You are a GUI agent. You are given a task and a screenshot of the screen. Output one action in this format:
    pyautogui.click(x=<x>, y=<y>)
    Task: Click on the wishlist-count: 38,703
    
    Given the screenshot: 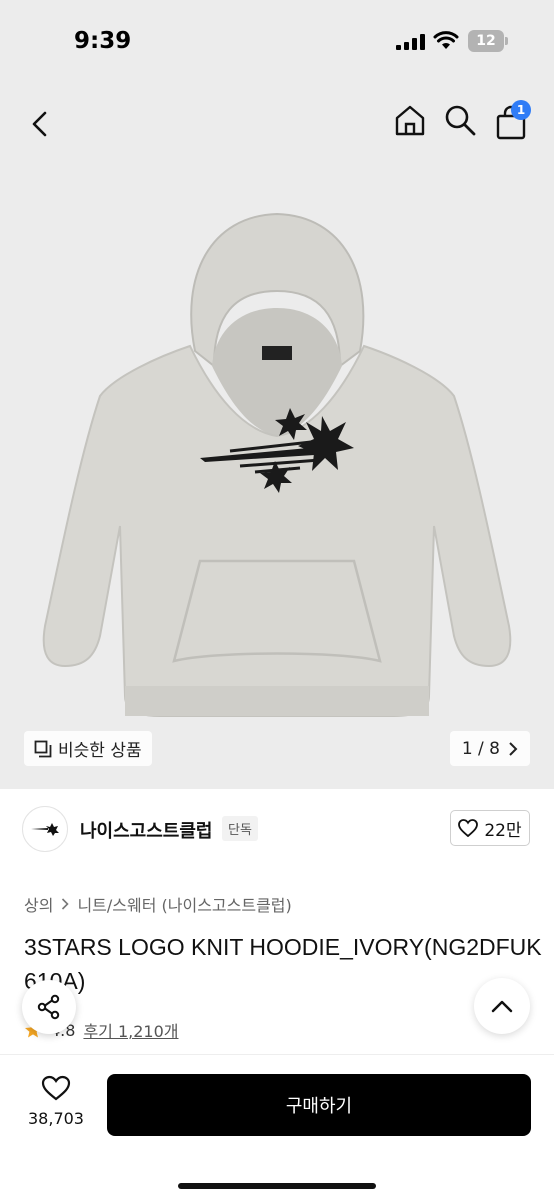 What is the action you would take?
    pyautogui.click(x=56, y=1118)
    